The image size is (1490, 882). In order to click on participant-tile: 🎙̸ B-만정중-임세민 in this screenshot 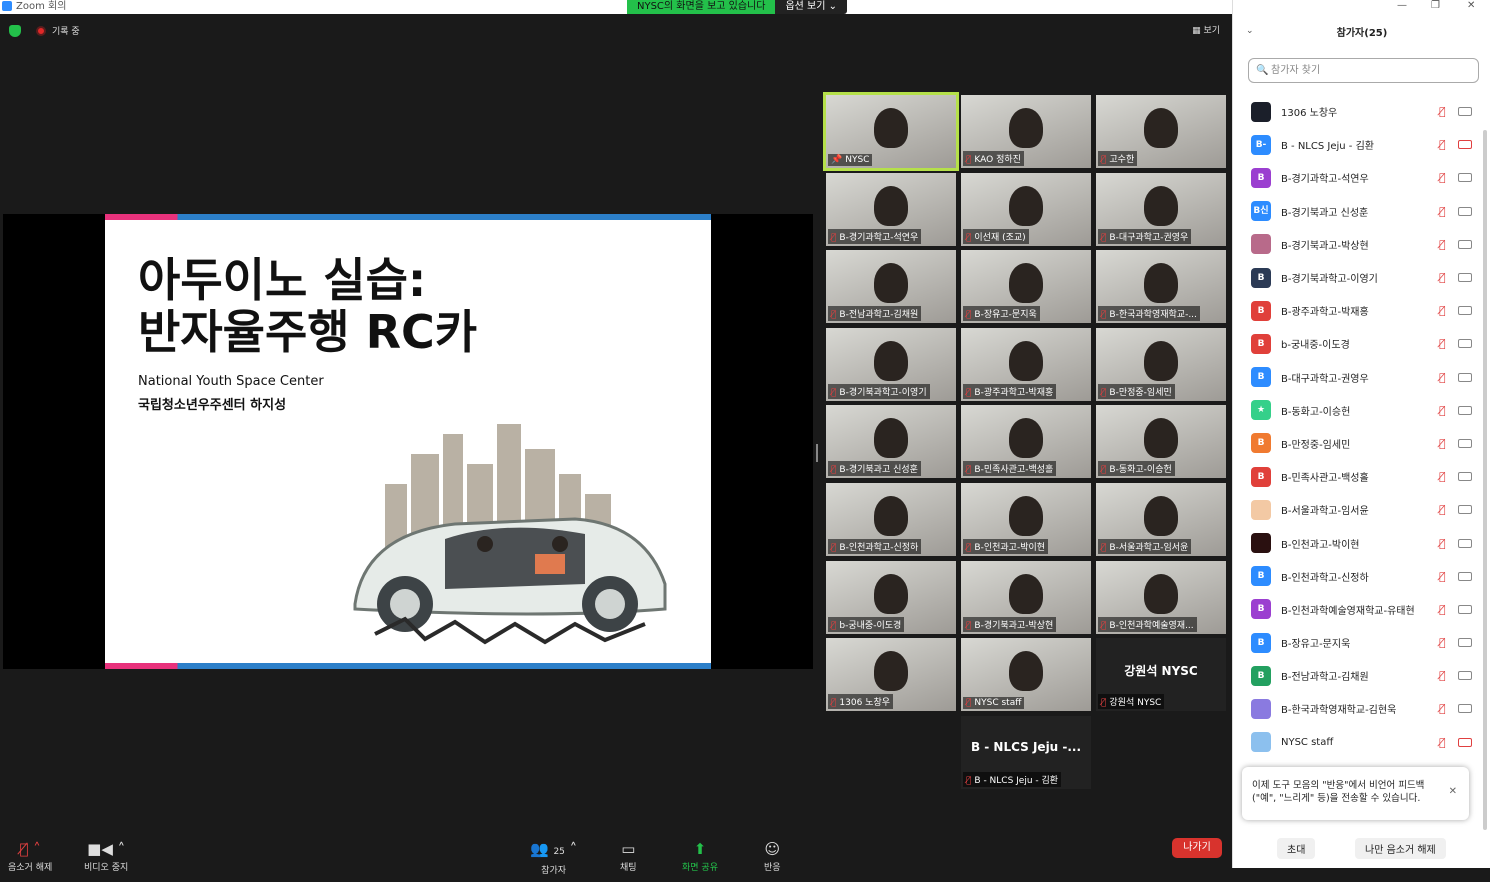, I will do `click(1161, 364)`.